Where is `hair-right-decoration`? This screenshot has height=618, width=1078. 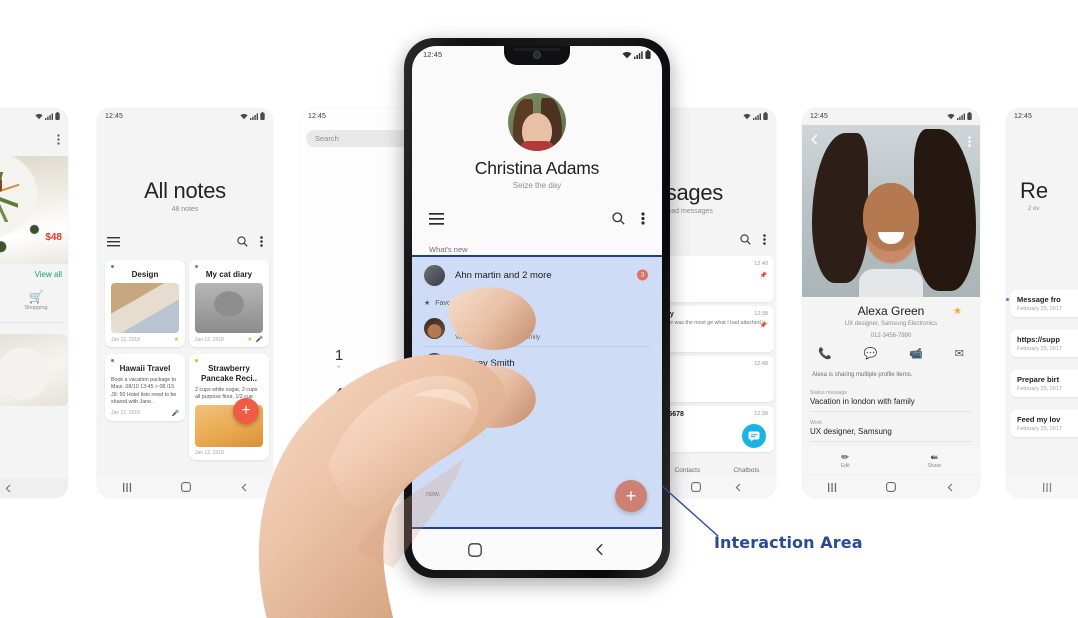
hair-right-decoration is located at coordinates (945, 210).